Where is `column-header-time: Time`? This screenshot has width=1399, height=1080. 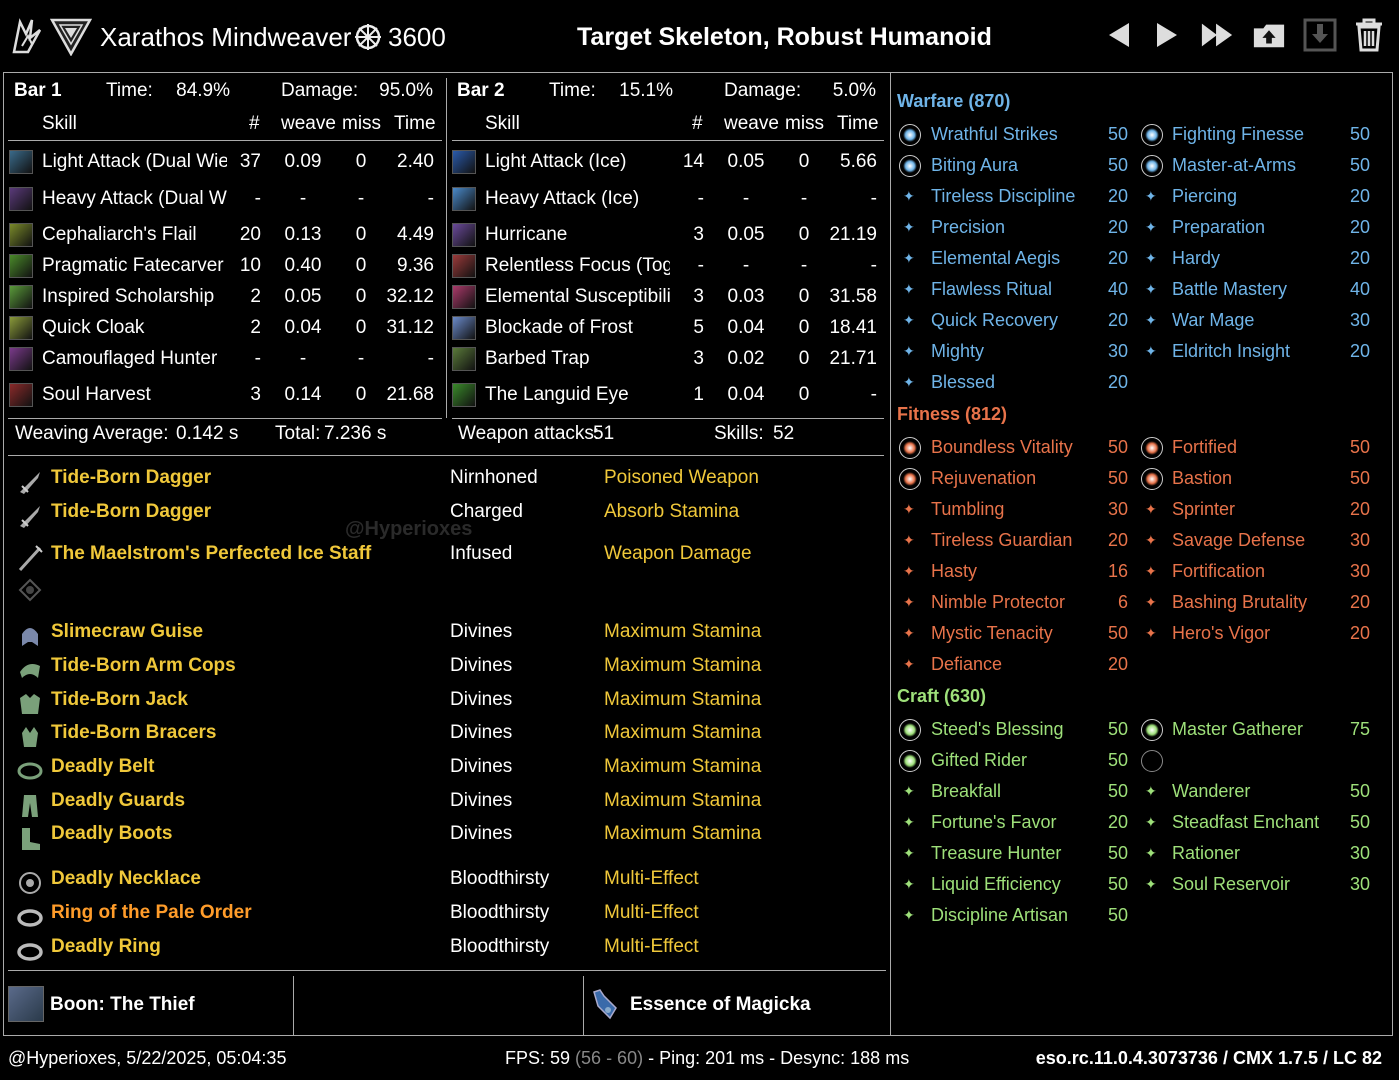 column-header-time: Time is located at coordinates (858, 123).